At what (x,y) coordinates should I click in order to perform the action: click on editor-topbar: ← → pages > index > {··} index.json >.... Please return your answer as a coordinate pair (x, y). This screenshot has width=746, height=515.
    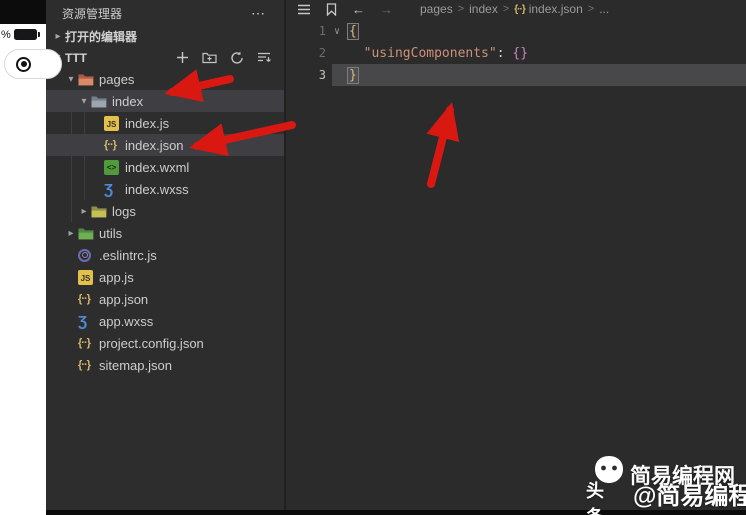
    Looking at the image, I should click on (516, 9).